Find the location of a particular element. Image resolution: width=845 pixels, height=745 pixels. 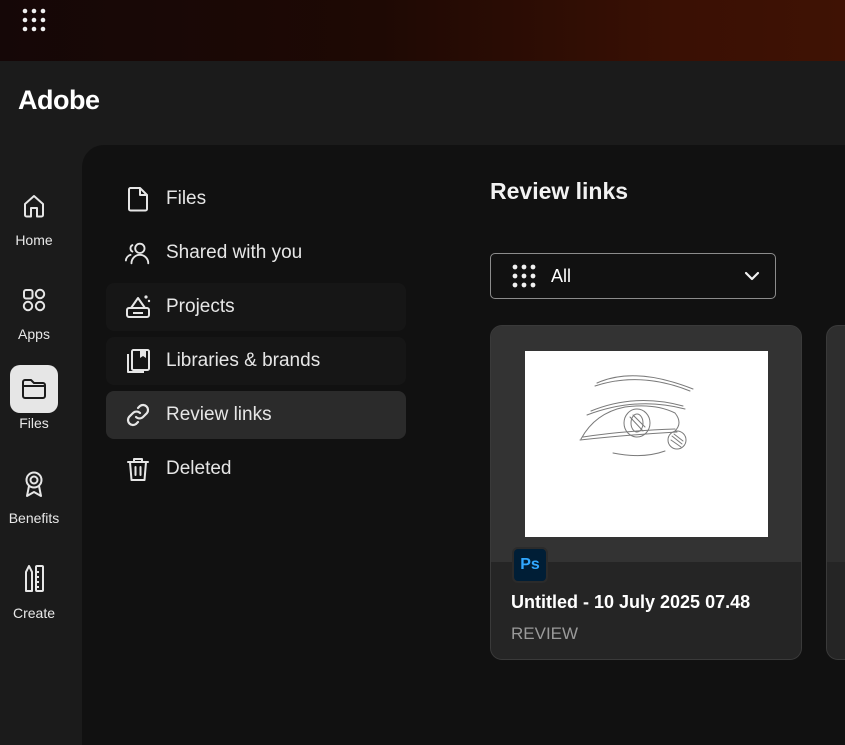

pencil-ruler-icon is located at coordinates (34, 579).